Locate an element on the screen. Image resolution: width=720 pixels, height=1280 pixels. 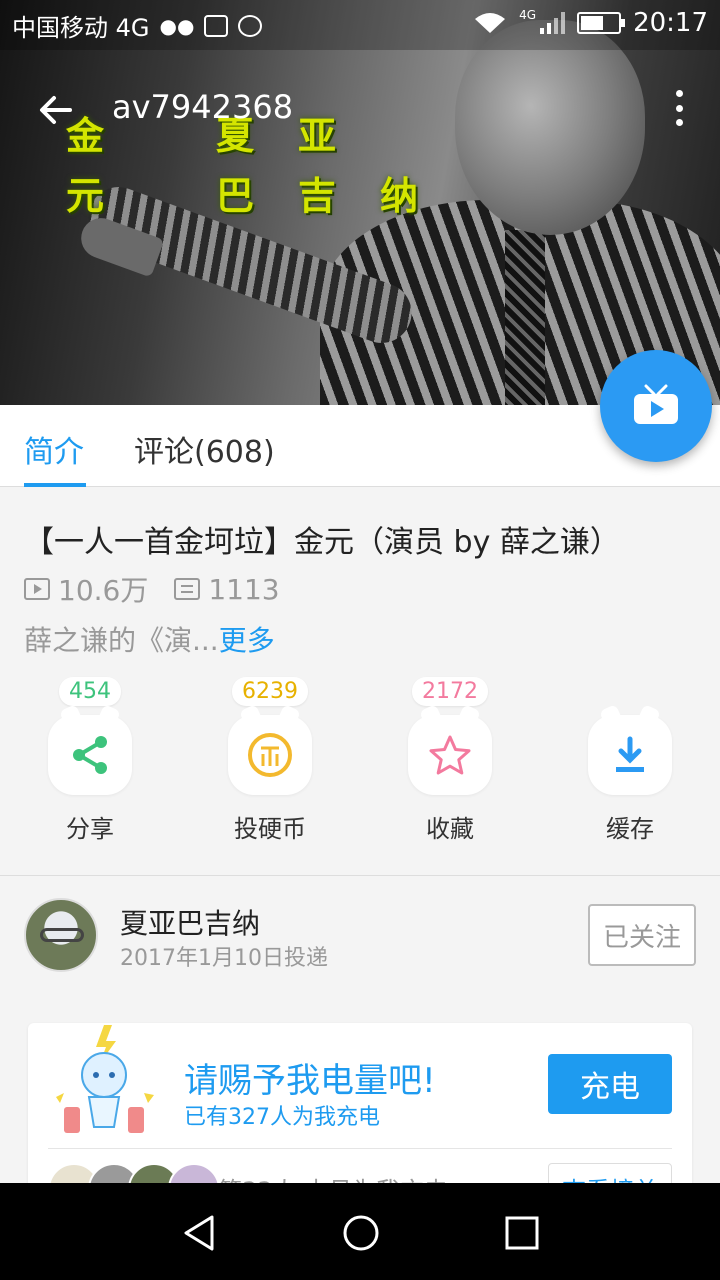
mascot-icon is located at coordinates (105, 1079).